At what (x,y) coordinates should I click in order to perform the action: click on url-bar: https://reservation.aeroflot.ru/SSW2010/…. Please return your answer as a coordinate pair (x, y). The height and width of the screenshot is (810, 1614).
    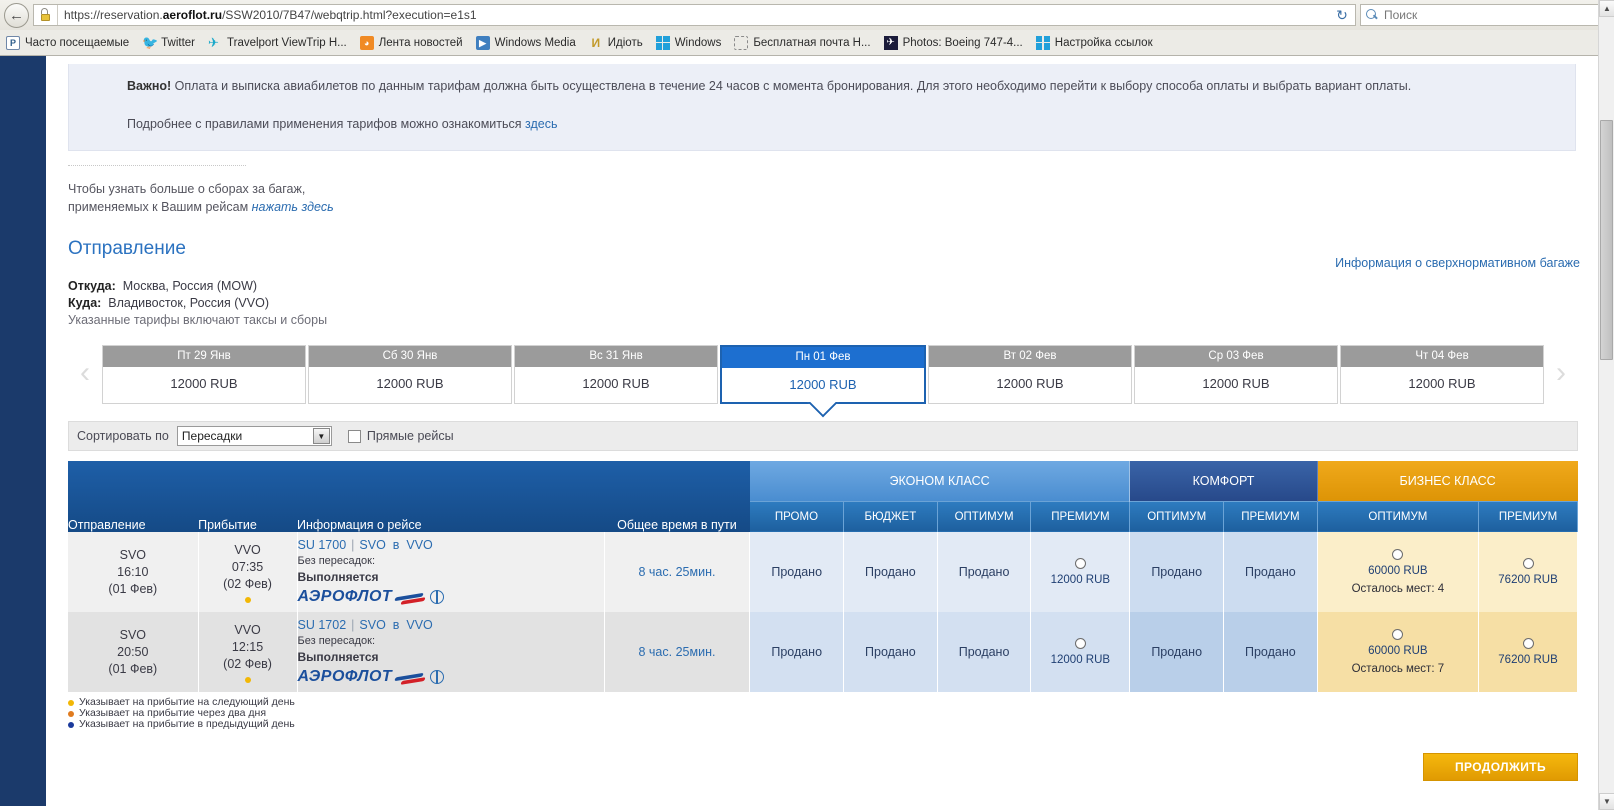
    Looking at the image, I should click on (694, 15).